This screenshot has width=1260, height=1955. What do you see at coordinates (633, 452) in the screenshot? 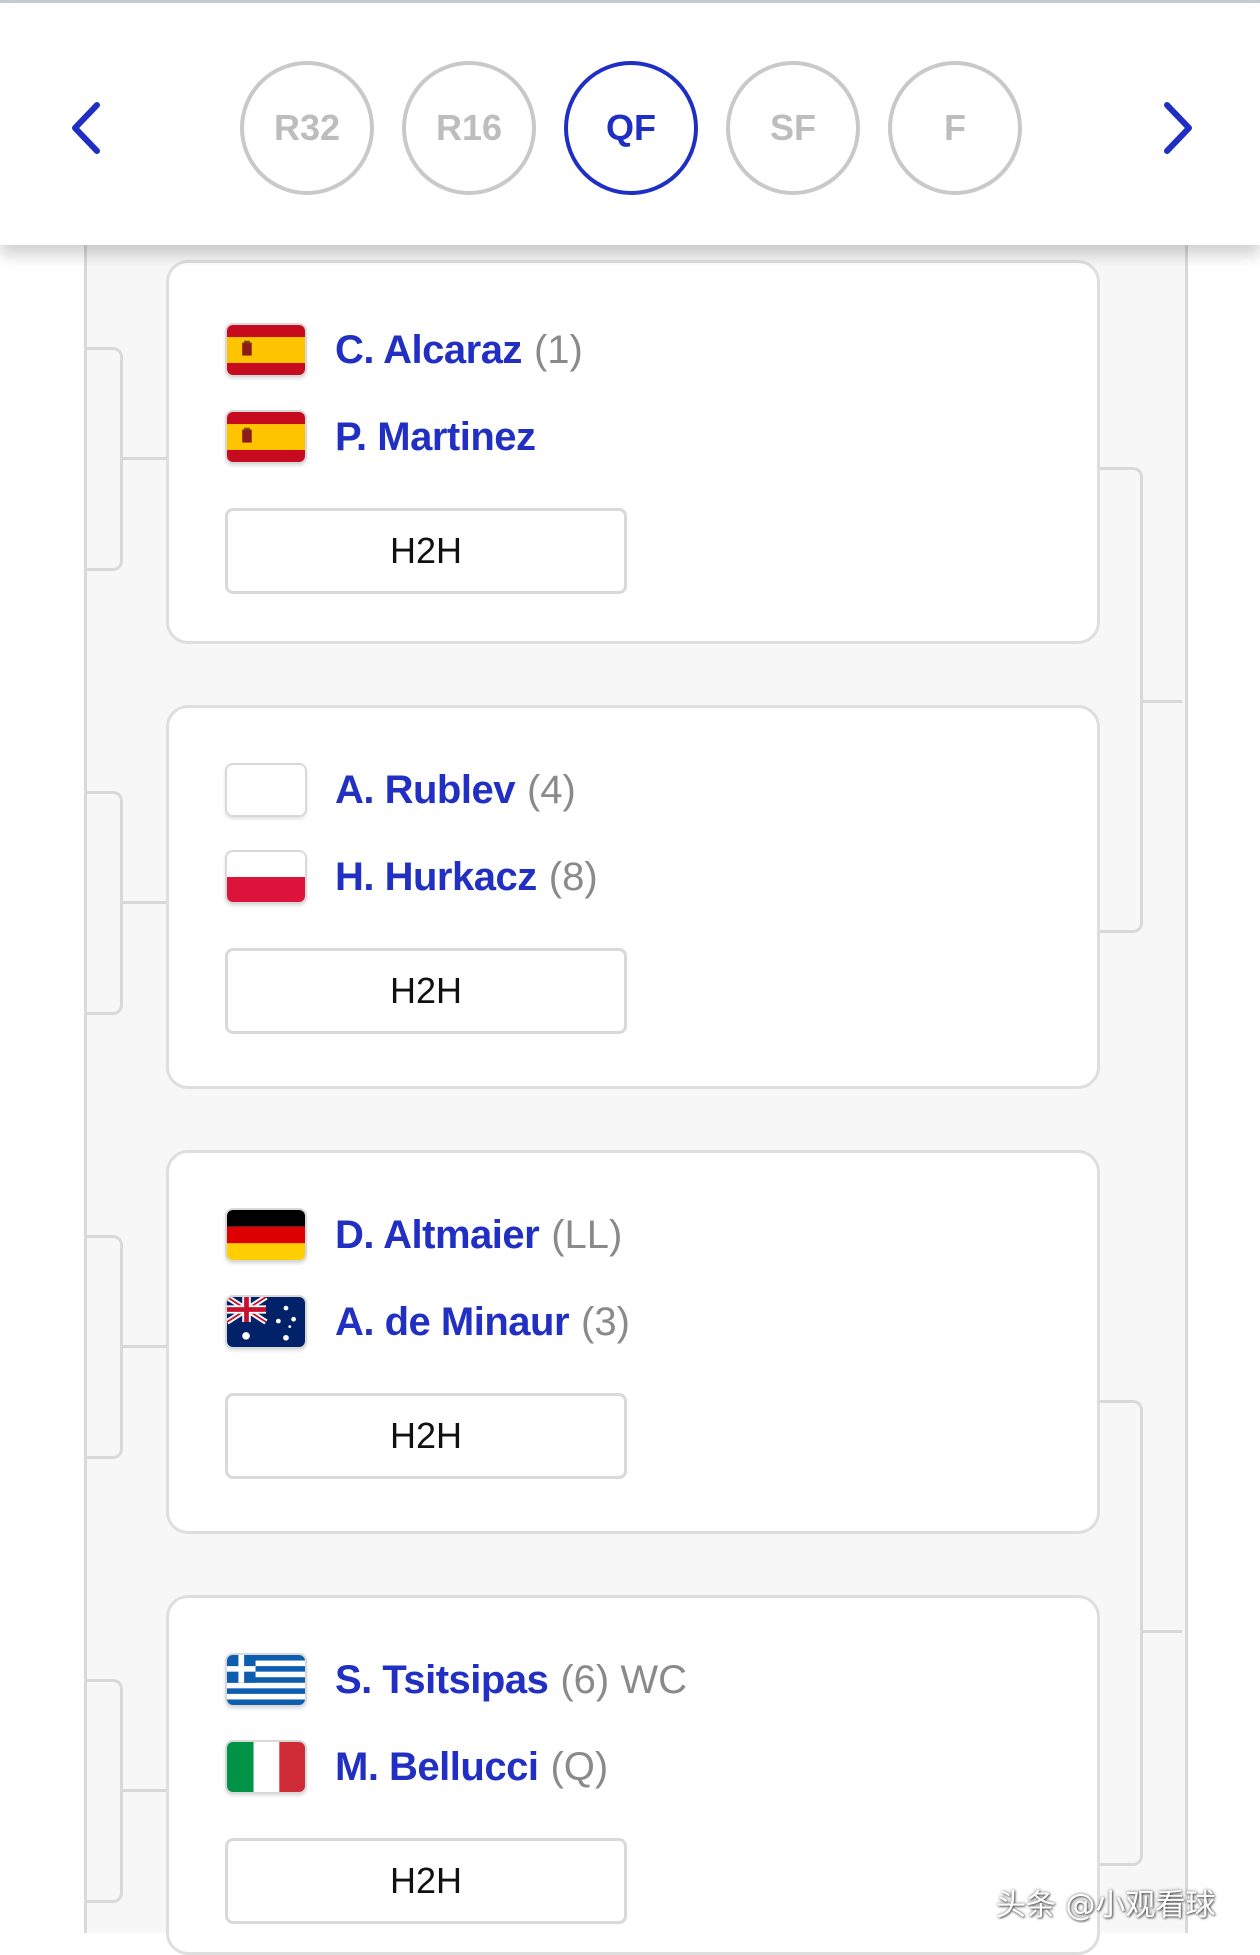
I see `match-card: C. Alcaraz (1) P. Martinez H2H` at bounding box center [633, 452].